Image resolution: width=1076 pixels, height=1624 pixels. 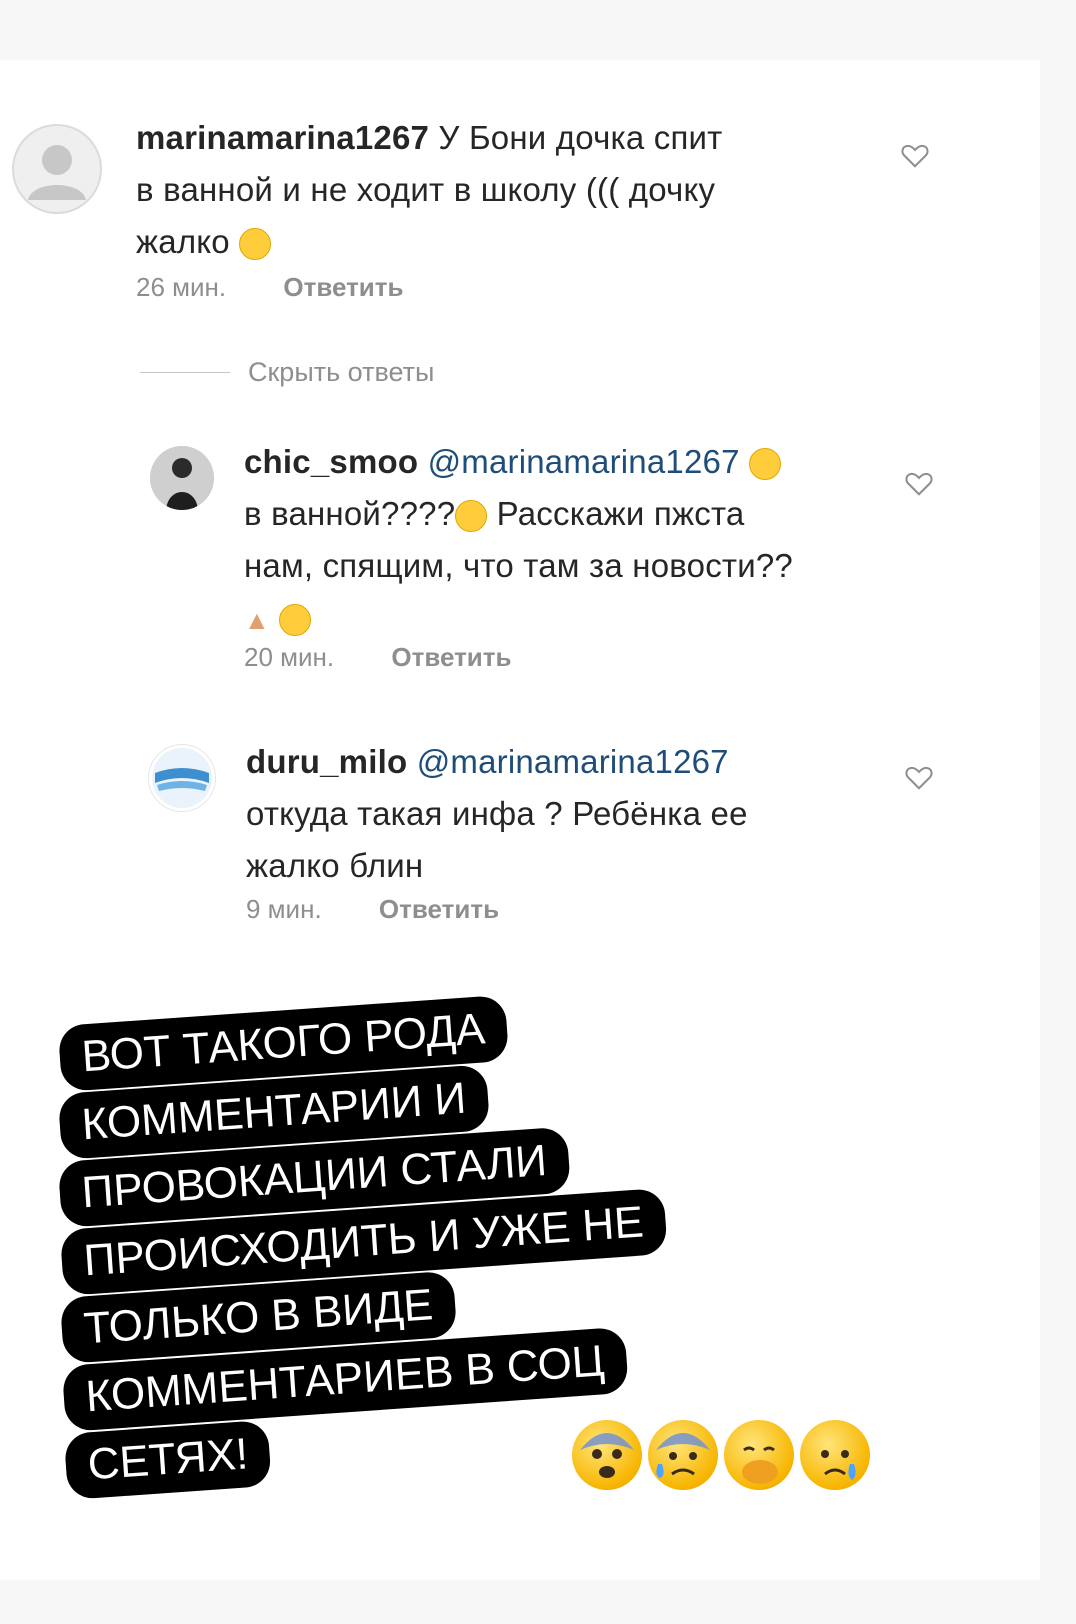 I want to click on comment-text-line: жалко, so click(x=183, y=241).